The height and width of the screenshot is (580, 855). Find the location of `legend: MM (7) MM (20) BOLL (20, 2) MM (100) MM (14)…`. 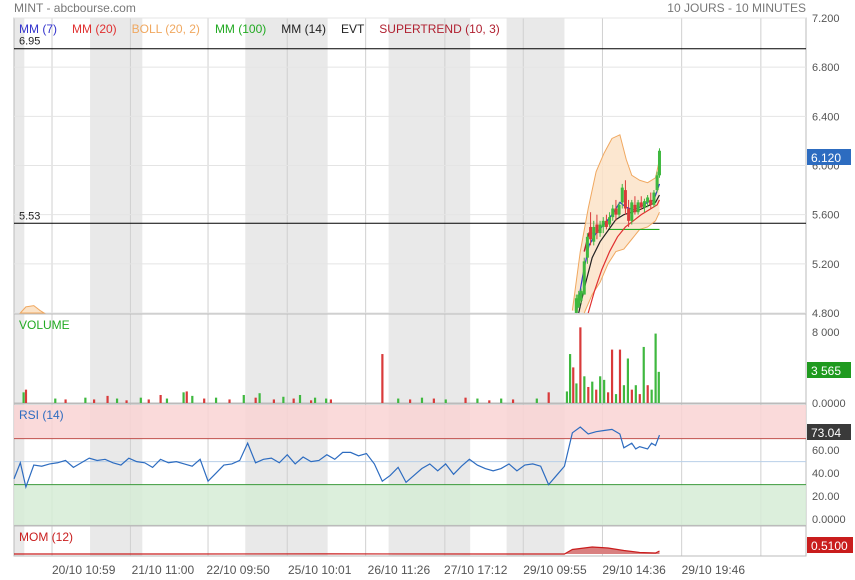

legend: MM (7) MM (20) BOLL (20, 2) MM (100) MM (14)… is located at coordinates (259, 29).